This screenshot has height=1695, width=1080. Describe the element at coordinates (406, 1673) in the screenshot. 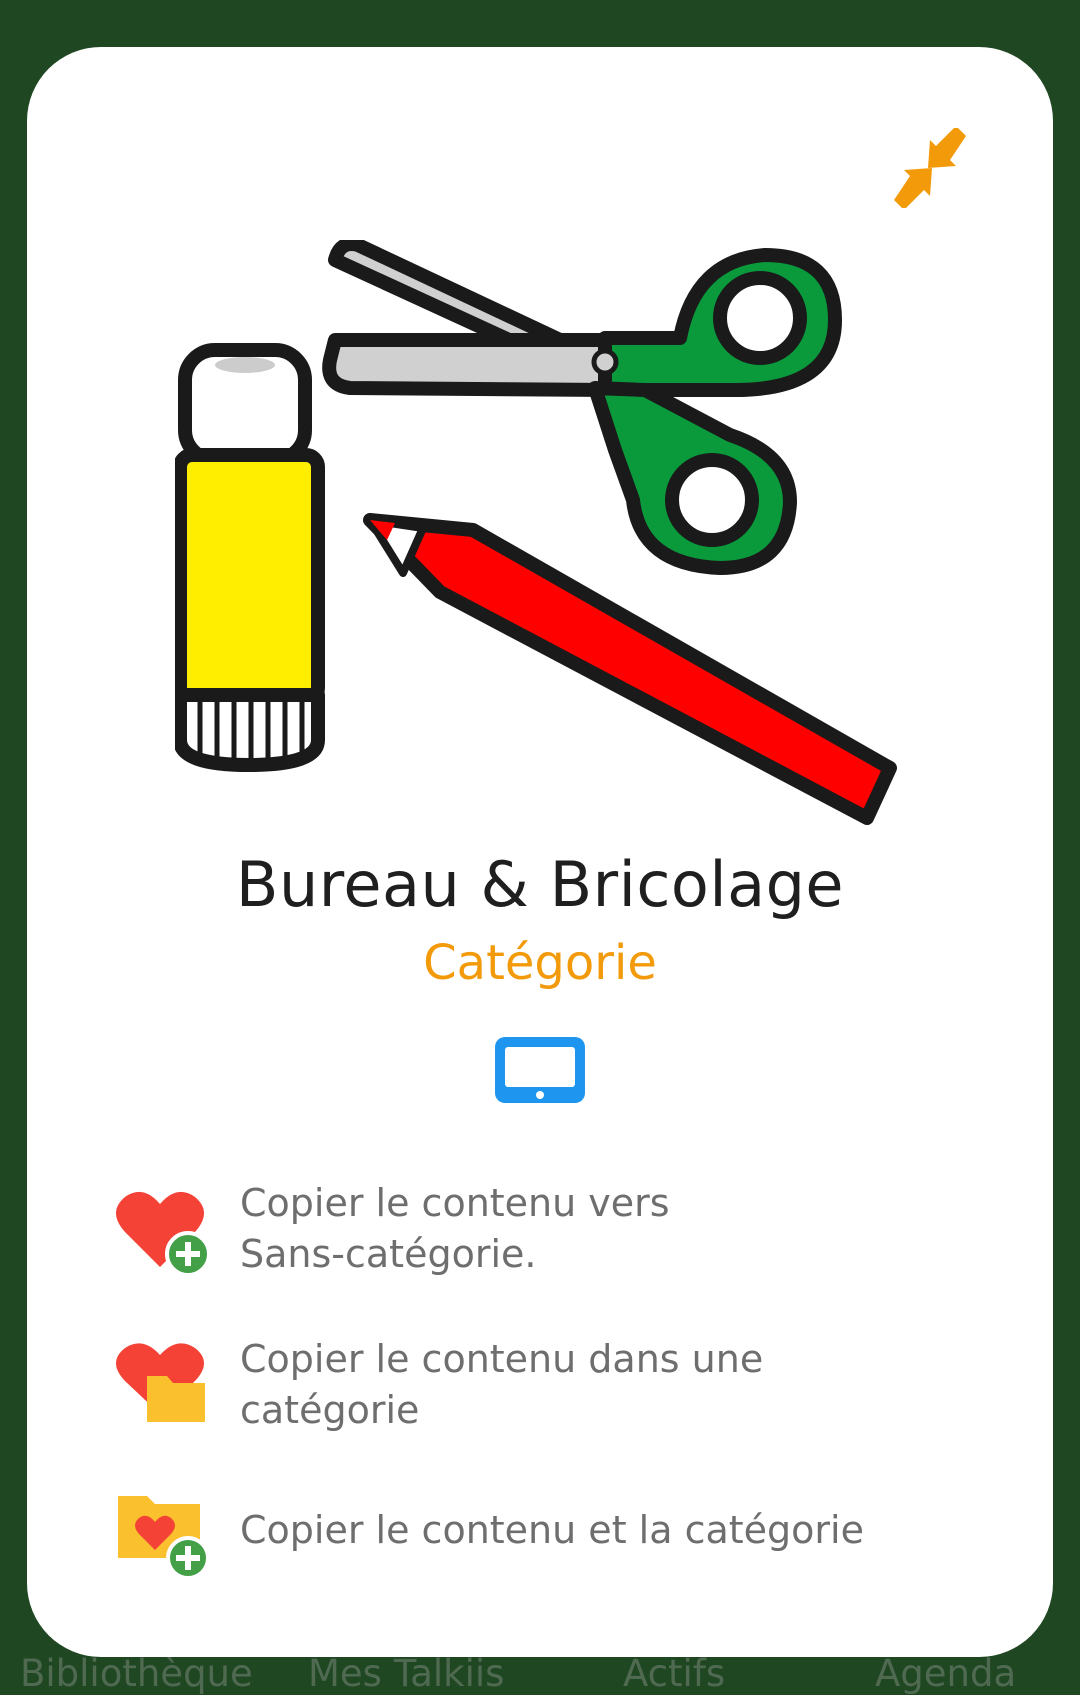

I see `nav-item-mes-talkiis: Mes Talkiis` at that location.